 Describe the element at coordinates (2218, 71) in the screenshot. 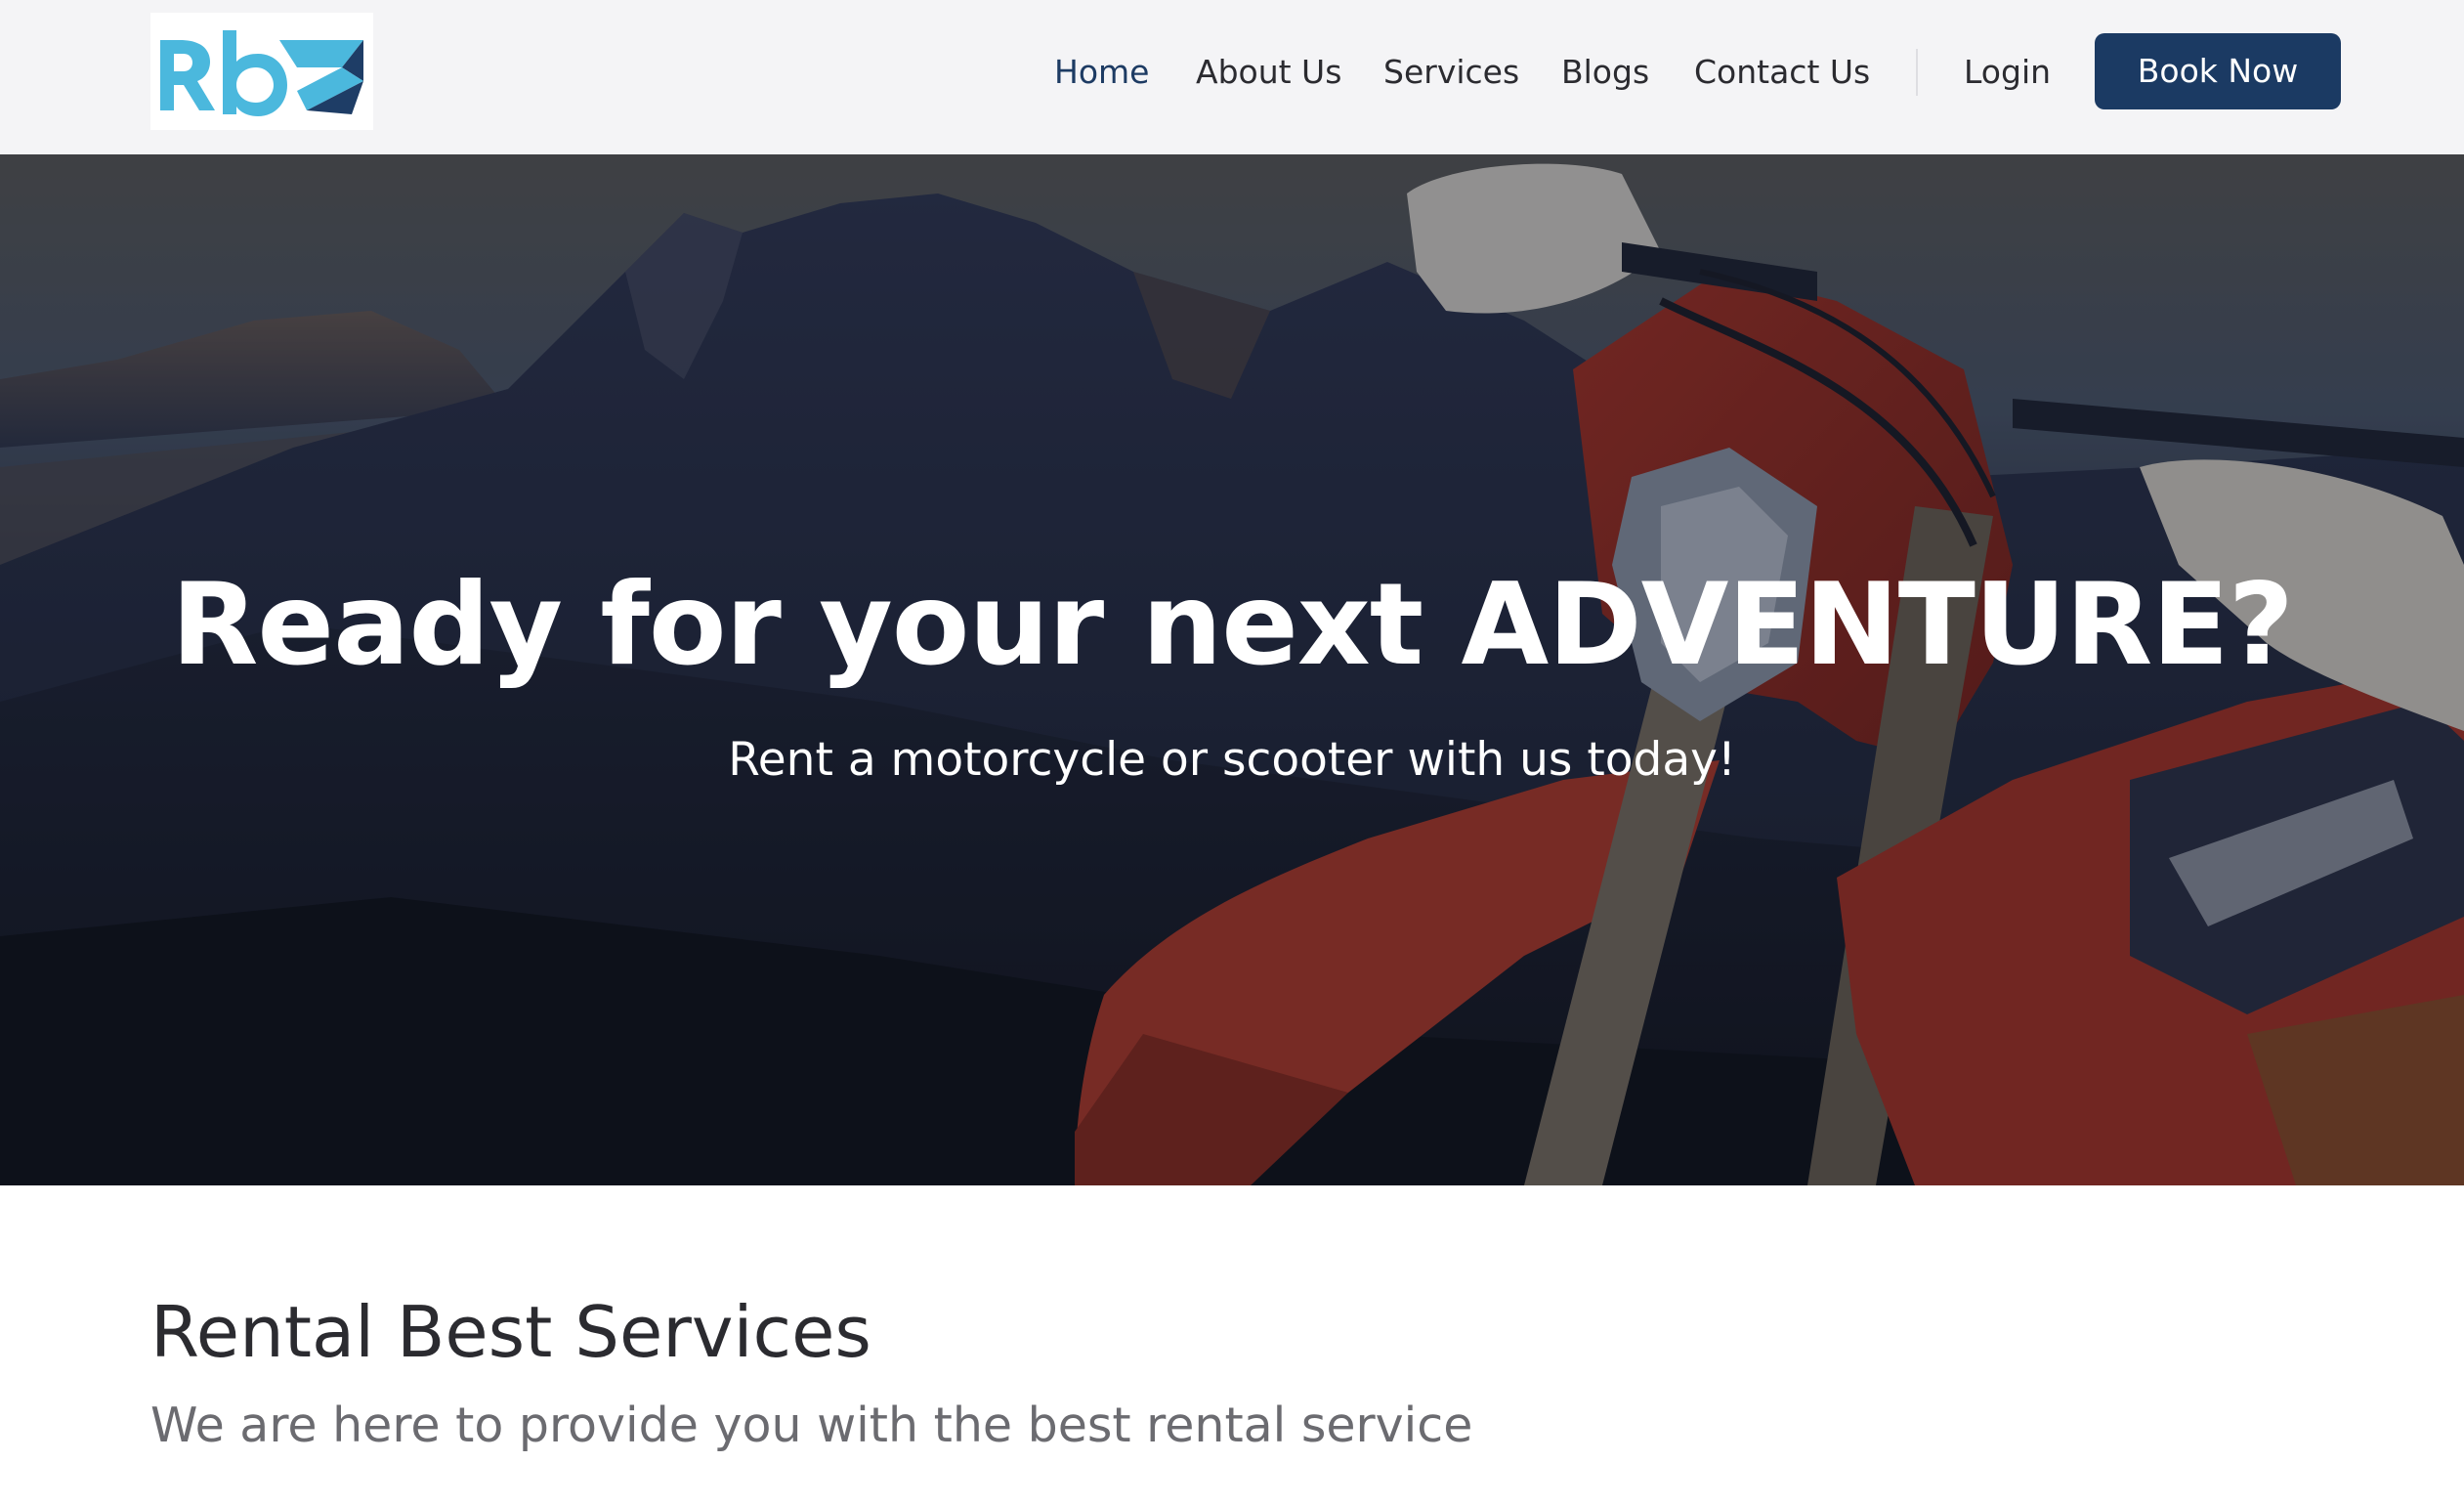

I see `book-now-button: Book Now` at that location.